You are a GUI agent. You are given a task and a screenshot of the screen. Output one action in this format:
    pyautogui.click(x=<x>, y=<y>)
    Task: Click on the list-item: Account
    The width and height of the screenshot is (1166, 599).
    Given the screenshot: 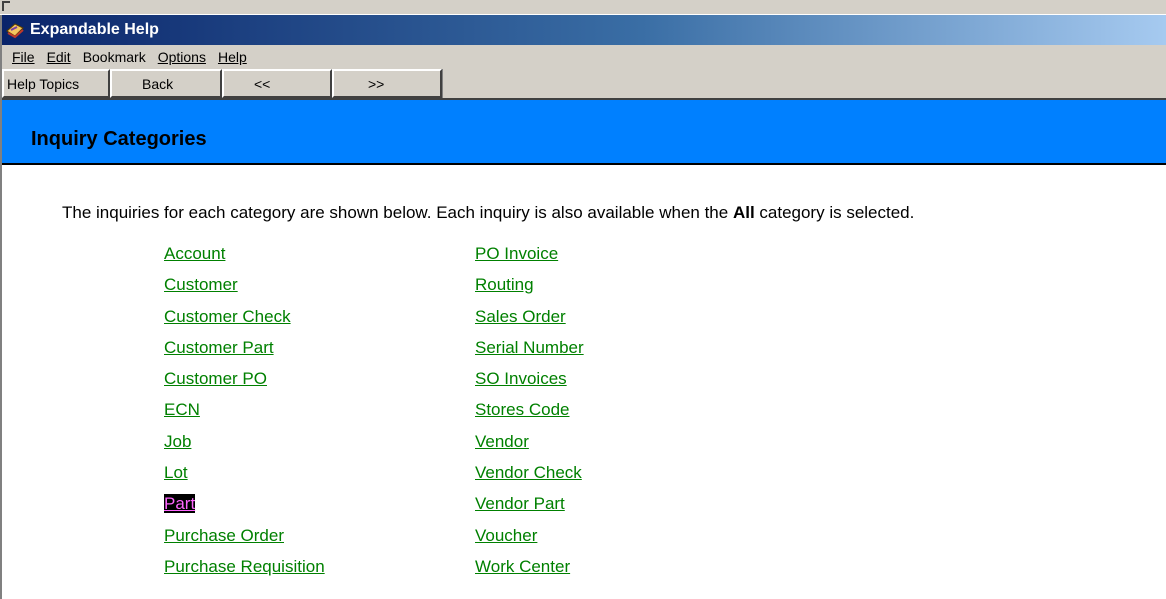 What is the action you would take?
    pyautogui.click(x=244, y=253)
    